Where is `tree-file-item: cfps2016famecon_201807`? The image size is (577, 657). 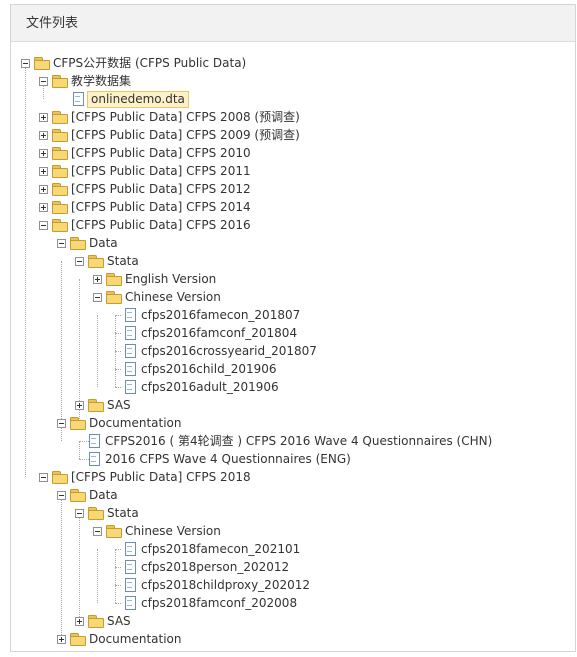
tree-file-item: cfps2016famecon_201807 is located at coordinates (211, 315).